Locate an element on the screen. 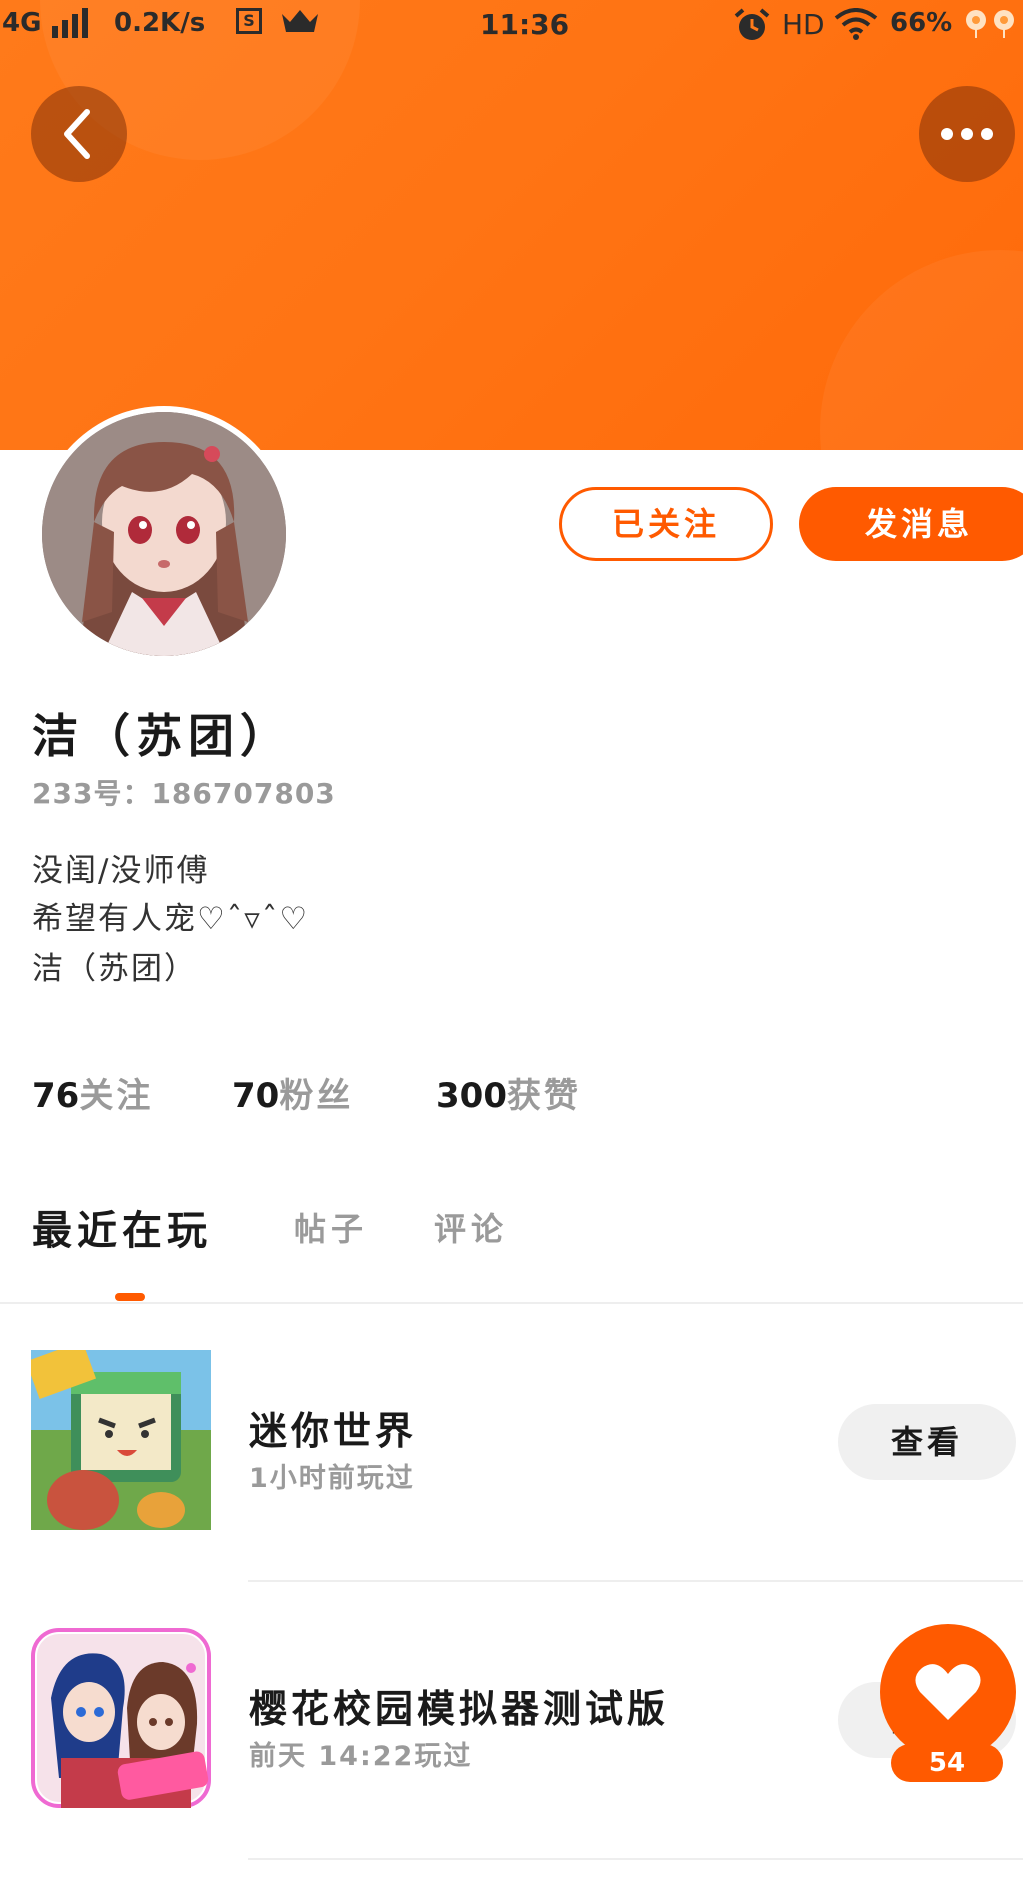 Image resolution: width=1023 pixels, height=1886 pixels. flower-icon is located at coordinates (990, 26).